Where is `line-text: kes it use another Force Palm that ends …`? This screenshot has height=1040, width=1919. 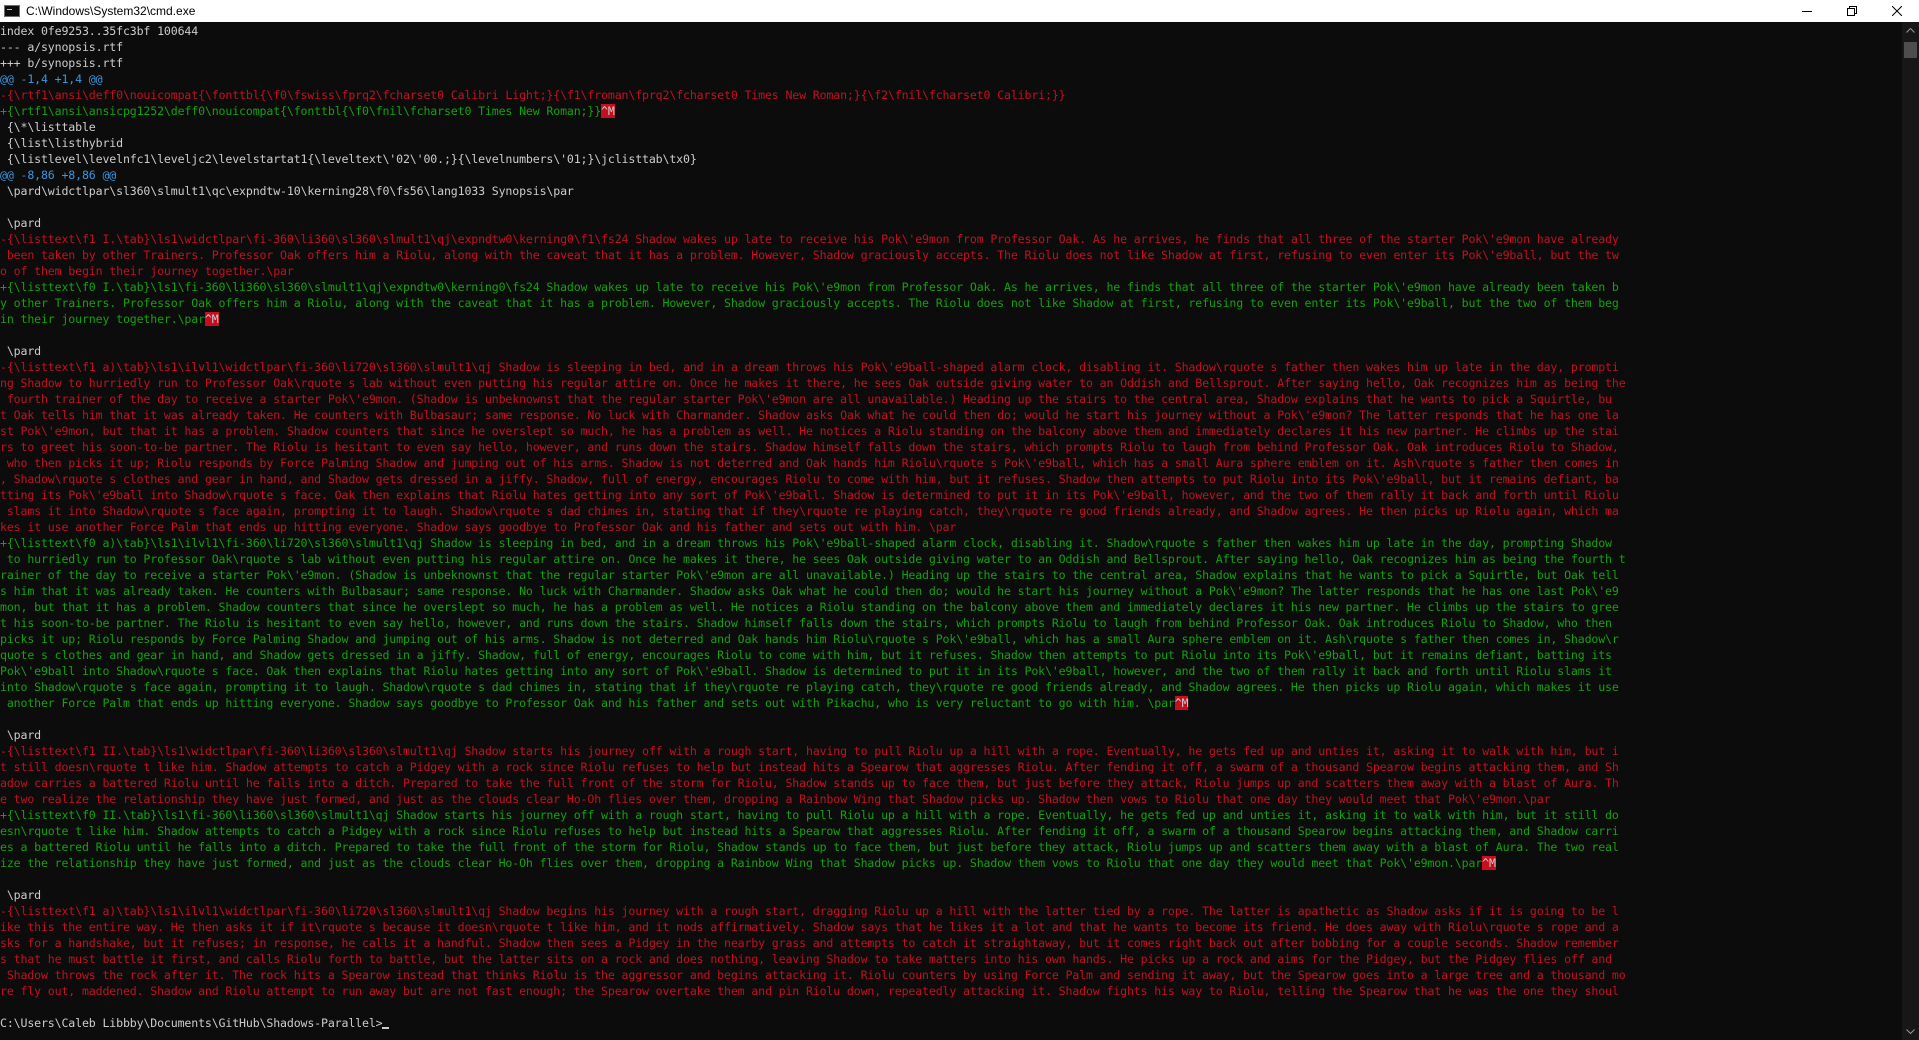 line-text: kes it use another Force Palm that ends … is located at coordinates (478, 527).